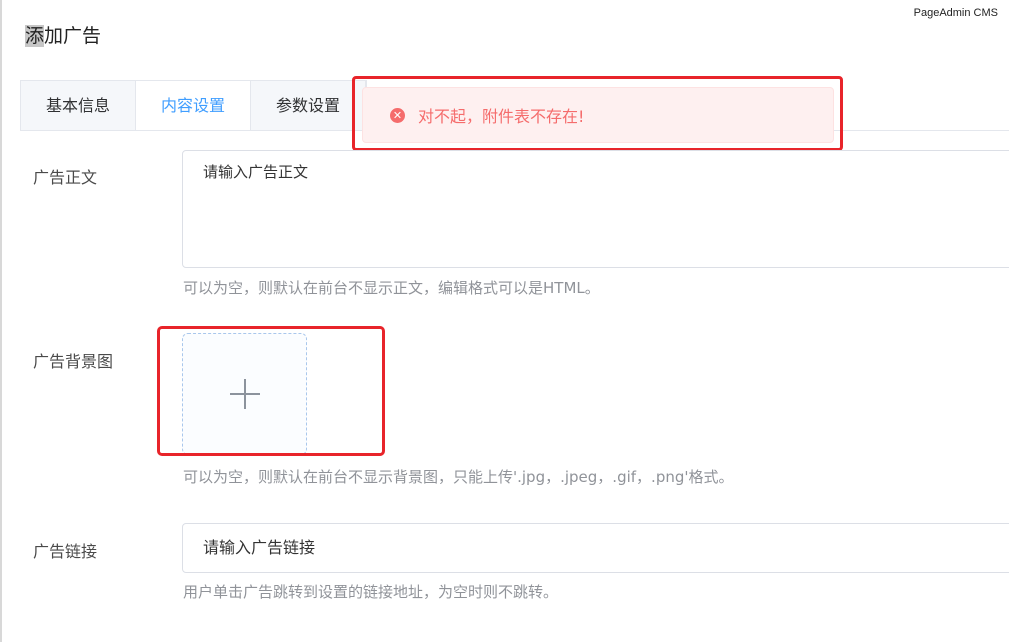  What do you see at coordinates (955, 13) in the screenshot?
I see `brand-label: PageAdmin CMS` at bounding box center [955, 13].